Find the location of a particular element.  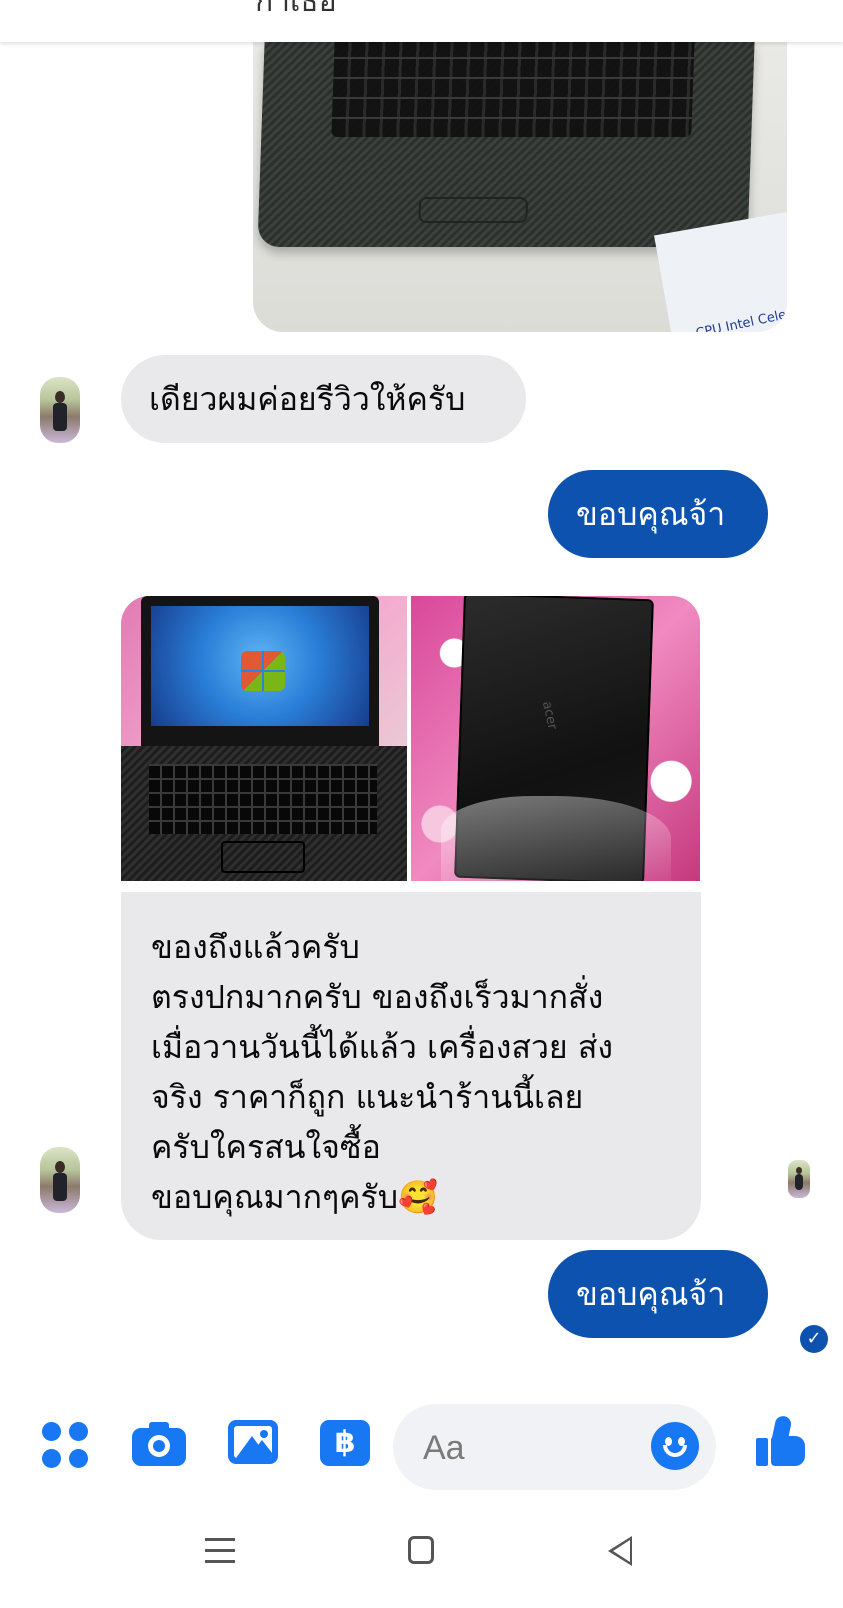

message-line: ของถึงแล้วครับ is located at coordinates (255, 947).